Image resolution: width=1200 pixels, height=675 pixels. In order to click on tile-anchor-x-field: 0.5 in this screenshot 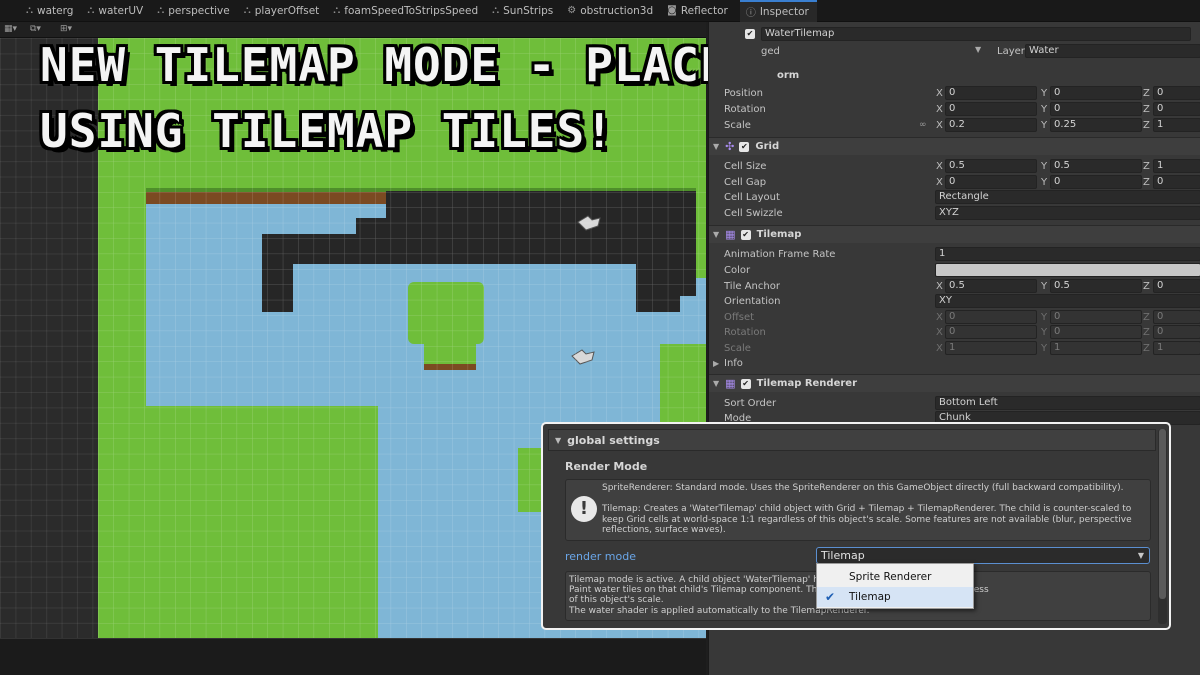, I will do `click(991, 286)`.